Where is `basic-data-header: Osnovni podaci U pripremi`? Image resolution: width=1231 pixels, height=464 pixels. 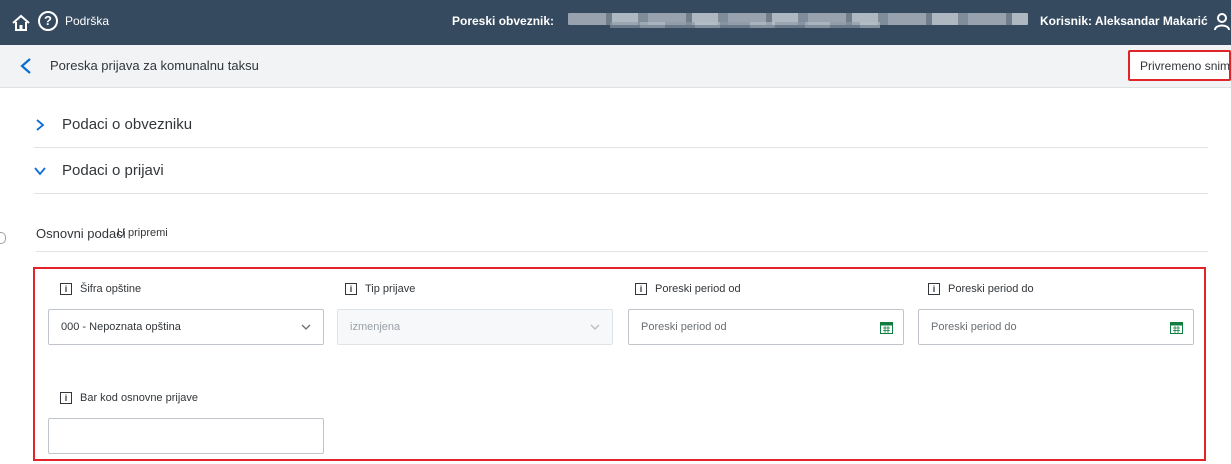 basic-data-header: Osnovni podaci U pripremi is located at coordinates (622, 233).